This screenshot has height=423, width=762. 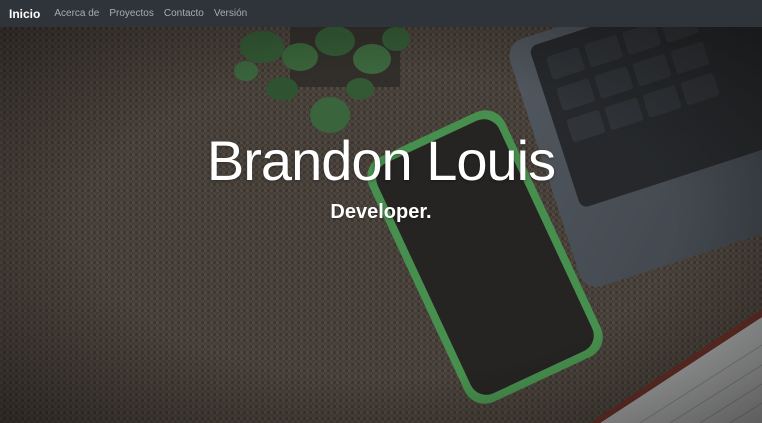 I want to click on nav-home-link: Inicio, so click(x=24, y=14).